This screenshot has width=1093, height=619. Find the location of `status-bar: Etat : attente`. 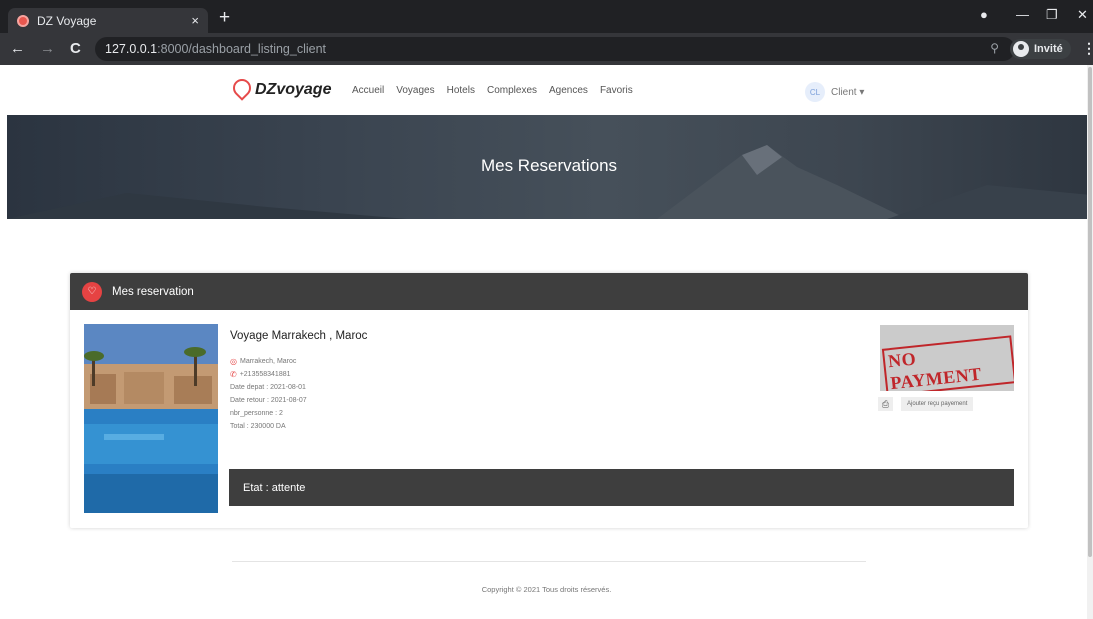

status-bar: Etat : attente is located at coordinates (621, 487).